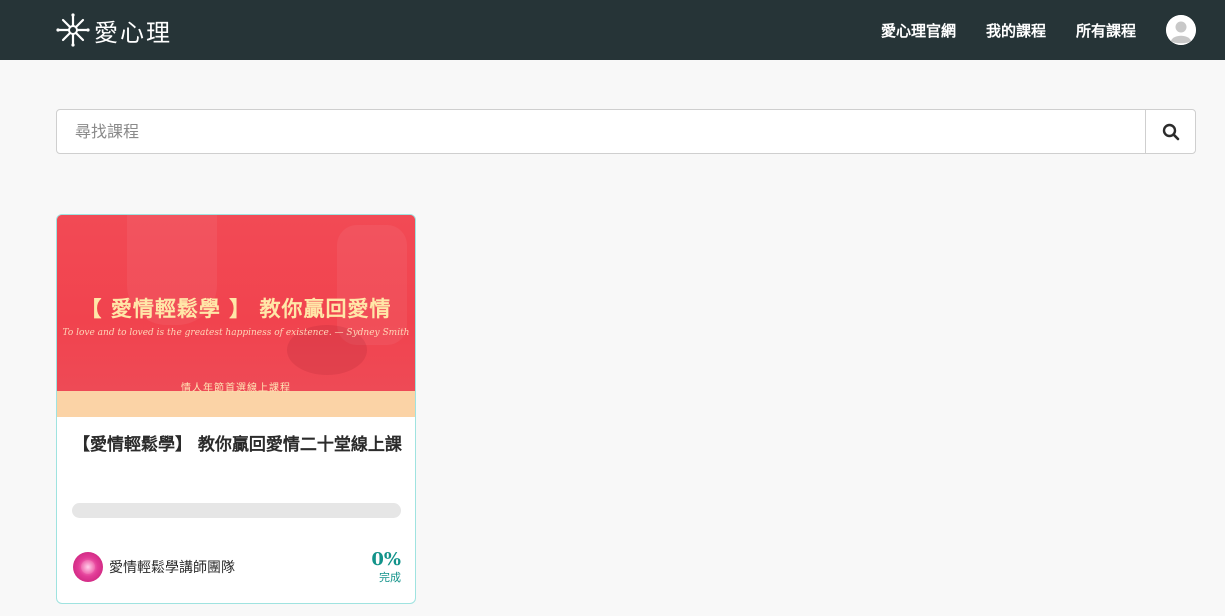 This screenshot has height=616, width=1225. I want to click on course-progress-bar, so click(236, 510).